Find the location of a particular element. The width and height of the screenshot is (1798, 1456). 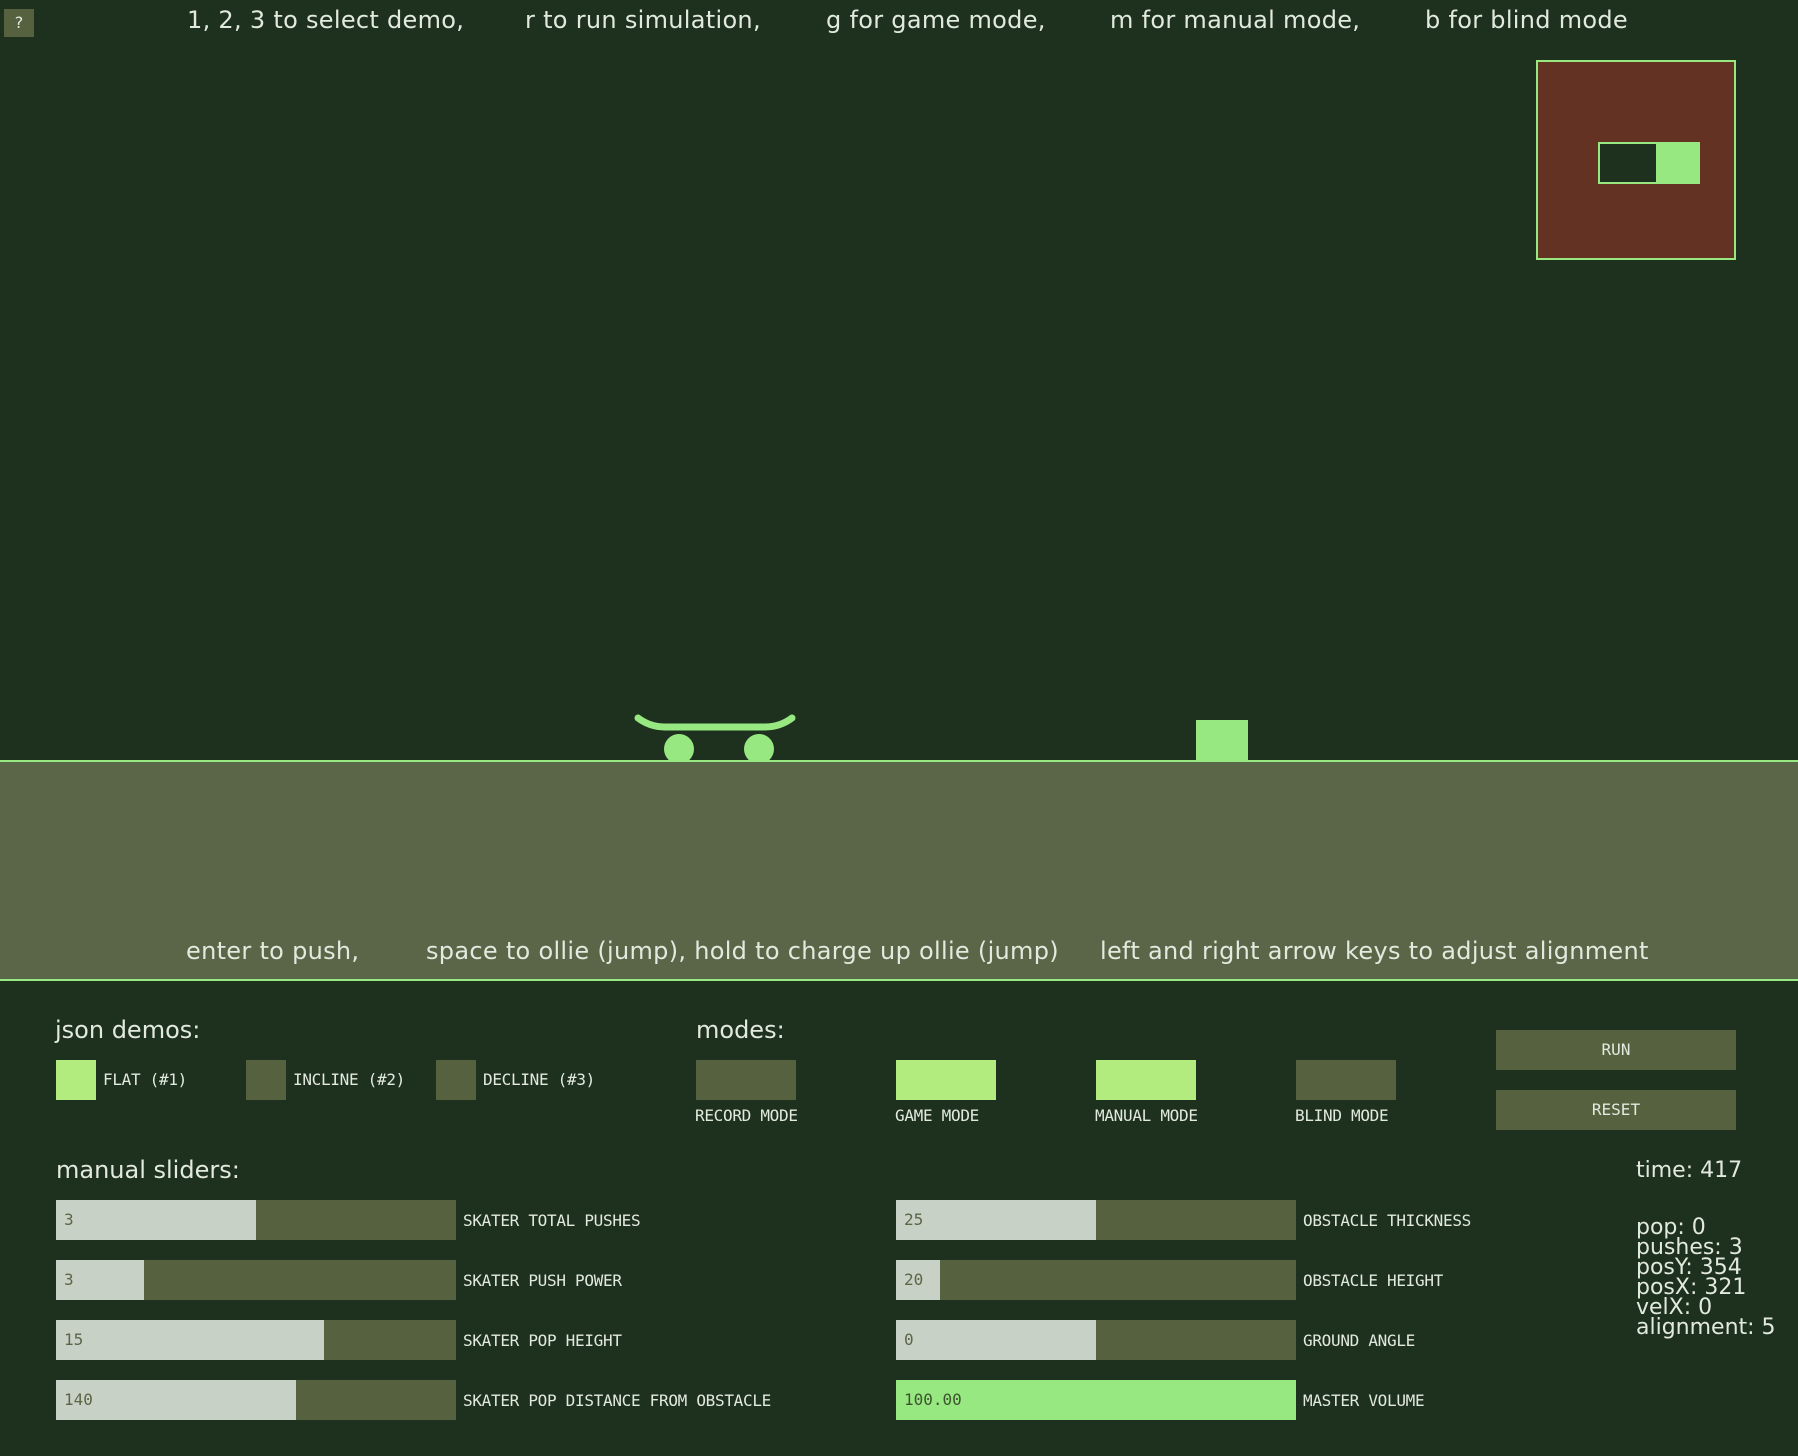

sliders-heading: manual sliders: is located at coordinates (148, 1170).